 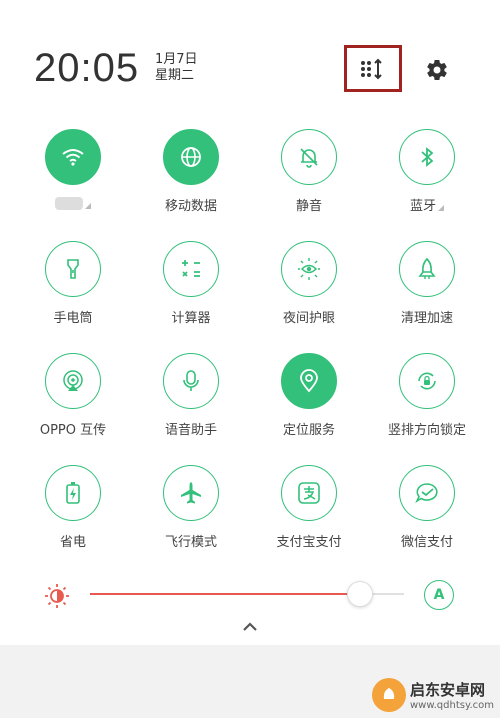 I want to click on eye-sun-icon, so click(x=309, y=269).